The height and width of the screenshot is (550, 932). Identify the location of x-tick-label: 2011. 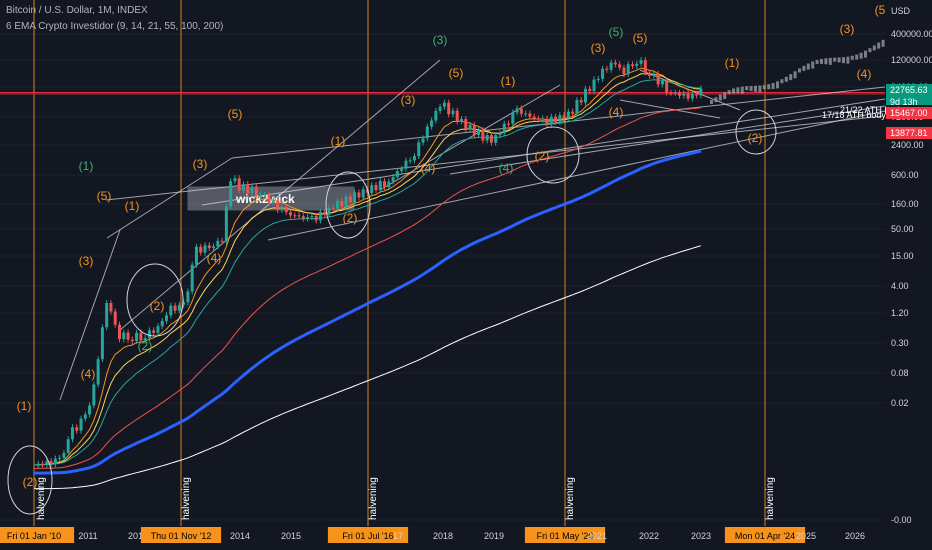
(87, 536).